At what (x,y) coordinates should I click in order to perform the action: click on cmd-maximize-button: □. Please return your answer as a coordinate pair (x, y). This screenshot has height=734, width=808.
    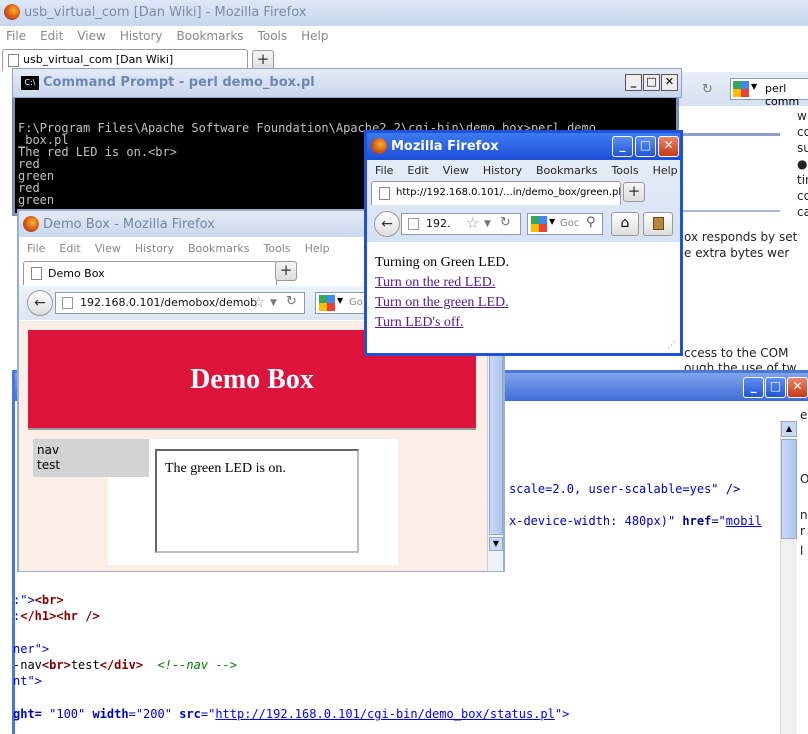
    Looking at the image, I should click on (651, 82).